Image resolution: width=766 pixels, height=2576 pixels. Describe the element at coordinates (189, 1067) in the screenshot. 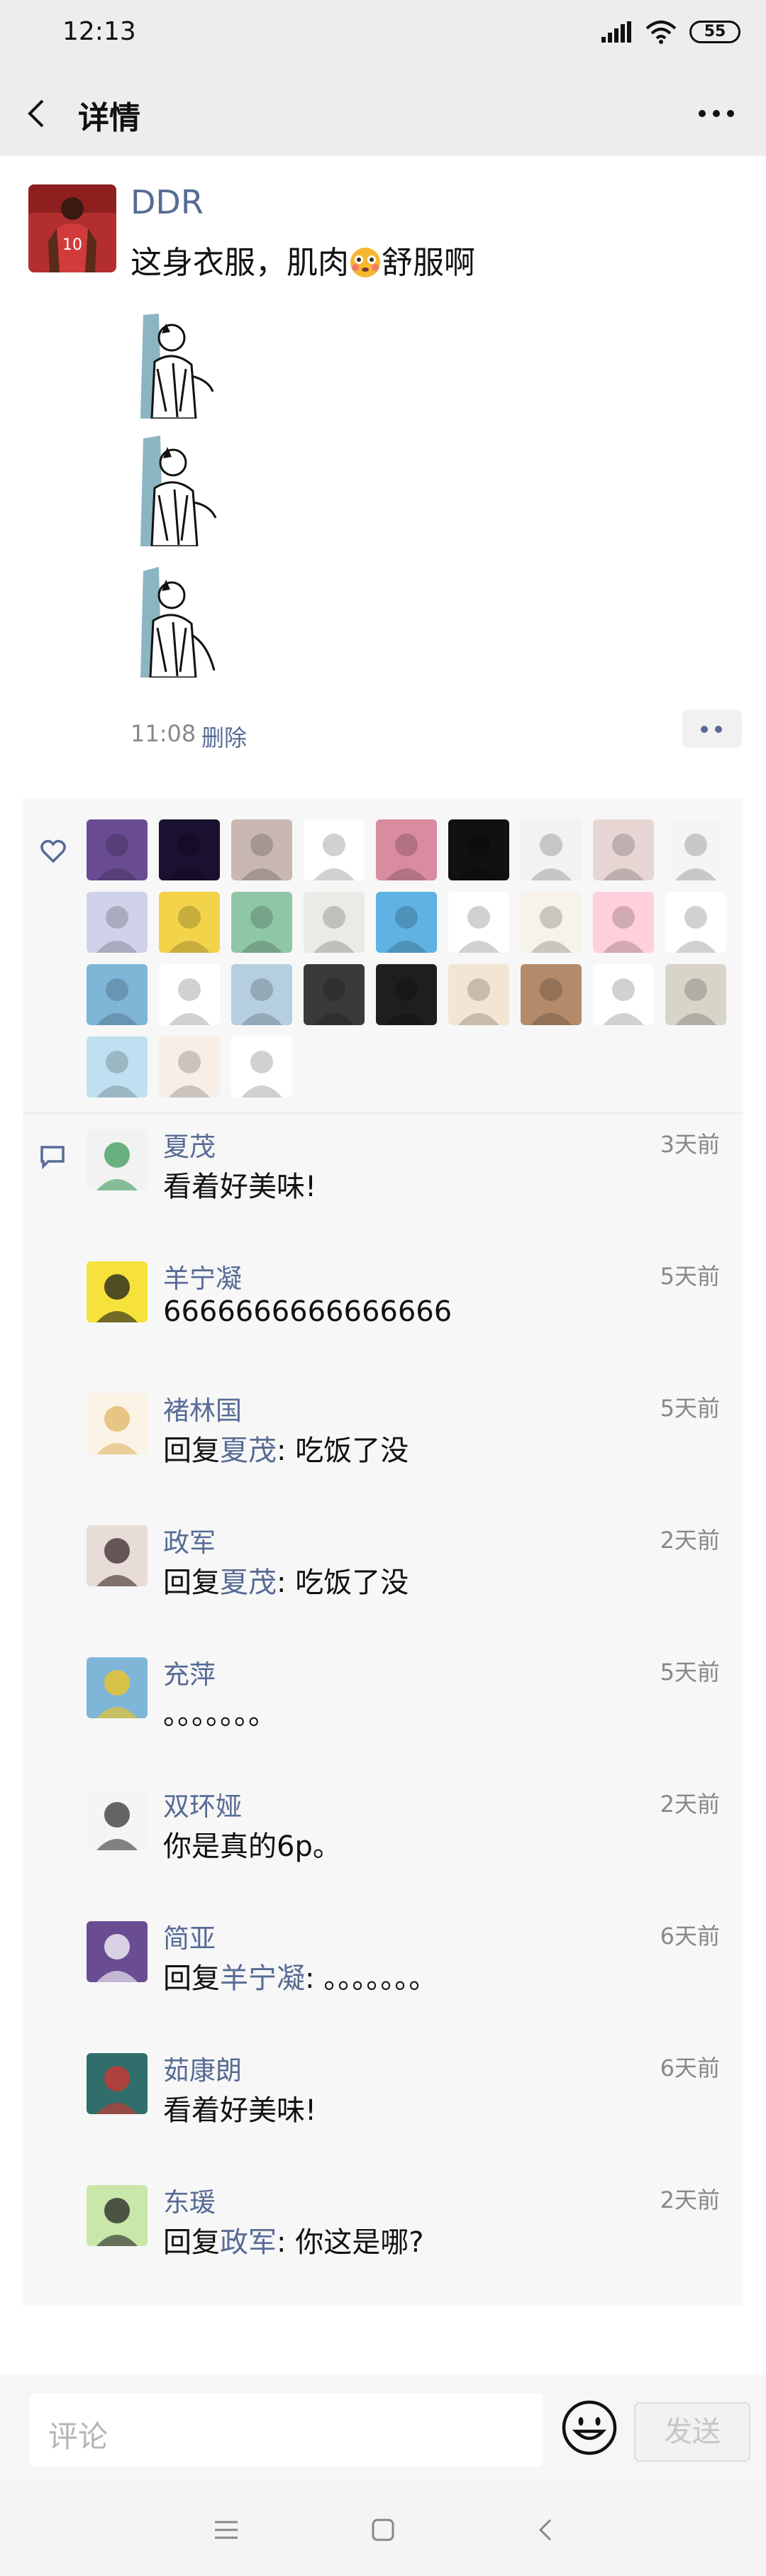

I see `pig2-avatar` at that location.